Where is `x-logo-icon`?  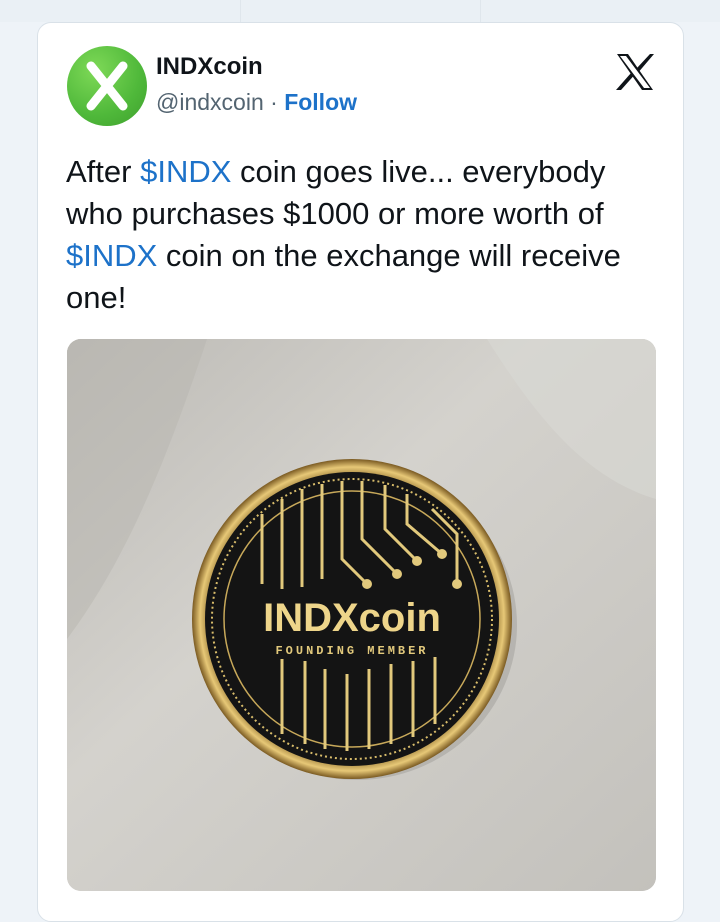 x-logo-icon is located at coordinates (635, 72).